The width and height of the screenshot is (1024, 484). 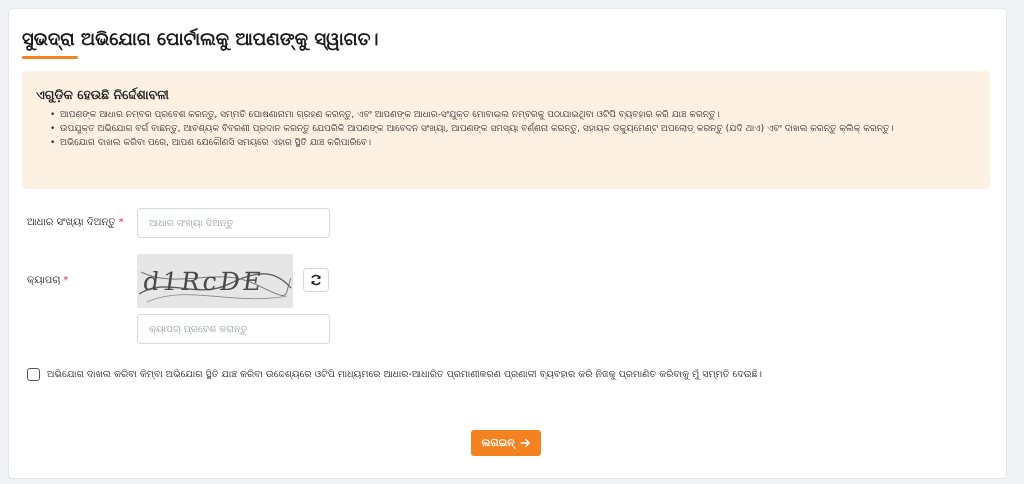 I want to click on captcha-label: କ୍ୟାପଚା *, so click(x=47, y=280).